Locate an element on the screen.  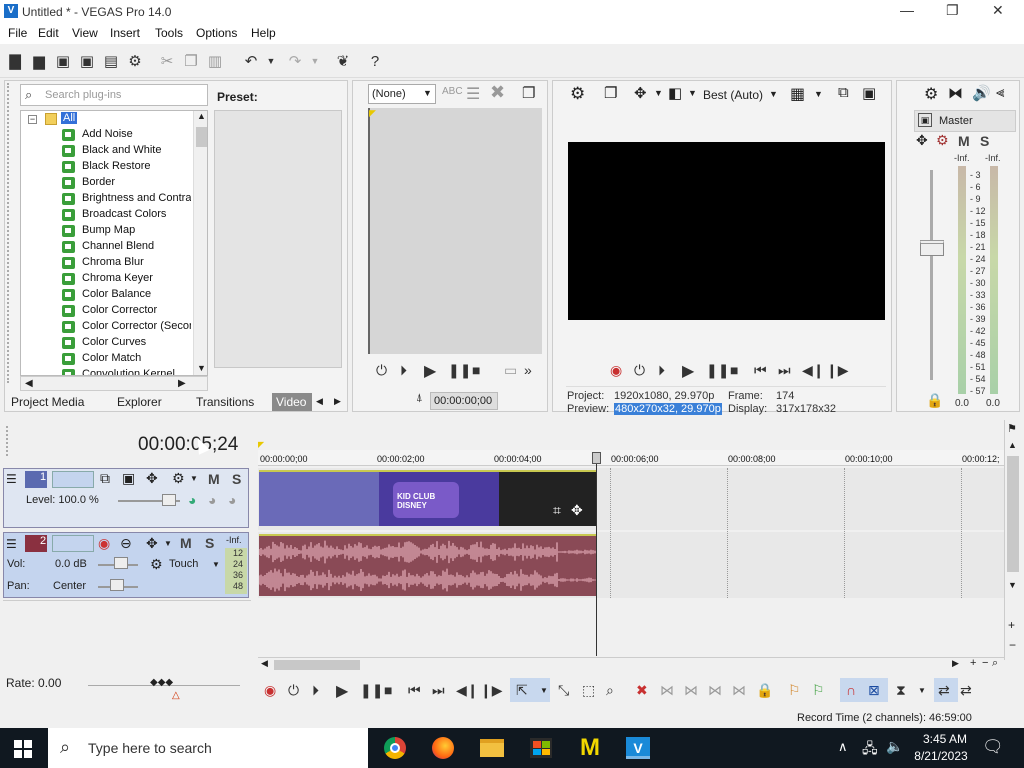
automation-gear-icon: ⚙ is located at coordinates (156, 564).